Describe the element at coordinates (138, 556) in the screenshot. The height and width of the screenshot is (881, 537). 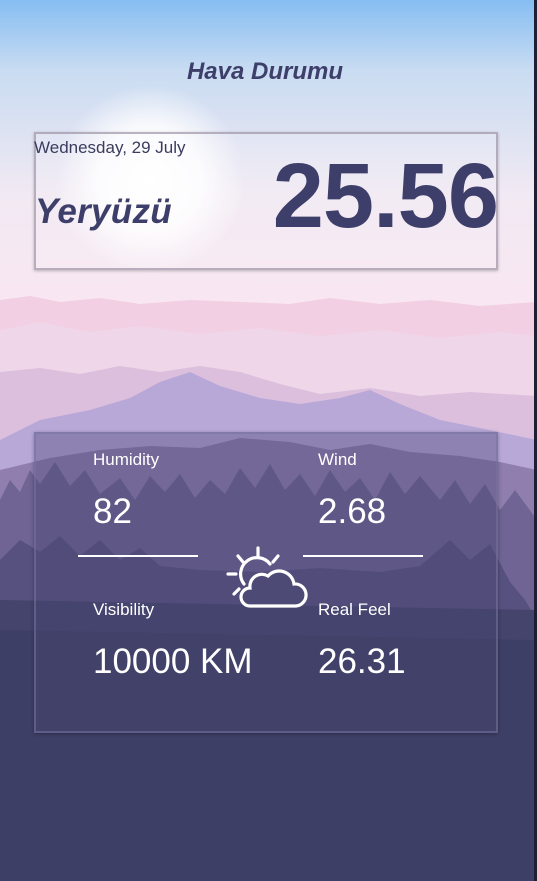
I see `divider-left` at that location.